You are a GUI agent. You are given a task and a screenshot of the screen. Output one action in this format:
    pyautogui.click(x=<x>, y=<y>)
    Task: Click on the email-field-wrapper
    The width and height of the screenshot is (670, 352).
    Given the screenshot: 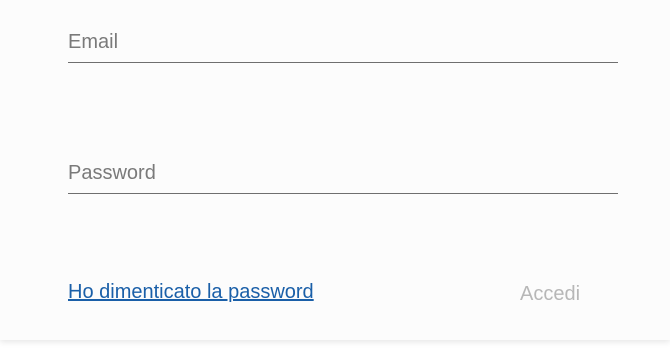 What is the action you would take?
    pyautogui.click(x=343, y=47)
    